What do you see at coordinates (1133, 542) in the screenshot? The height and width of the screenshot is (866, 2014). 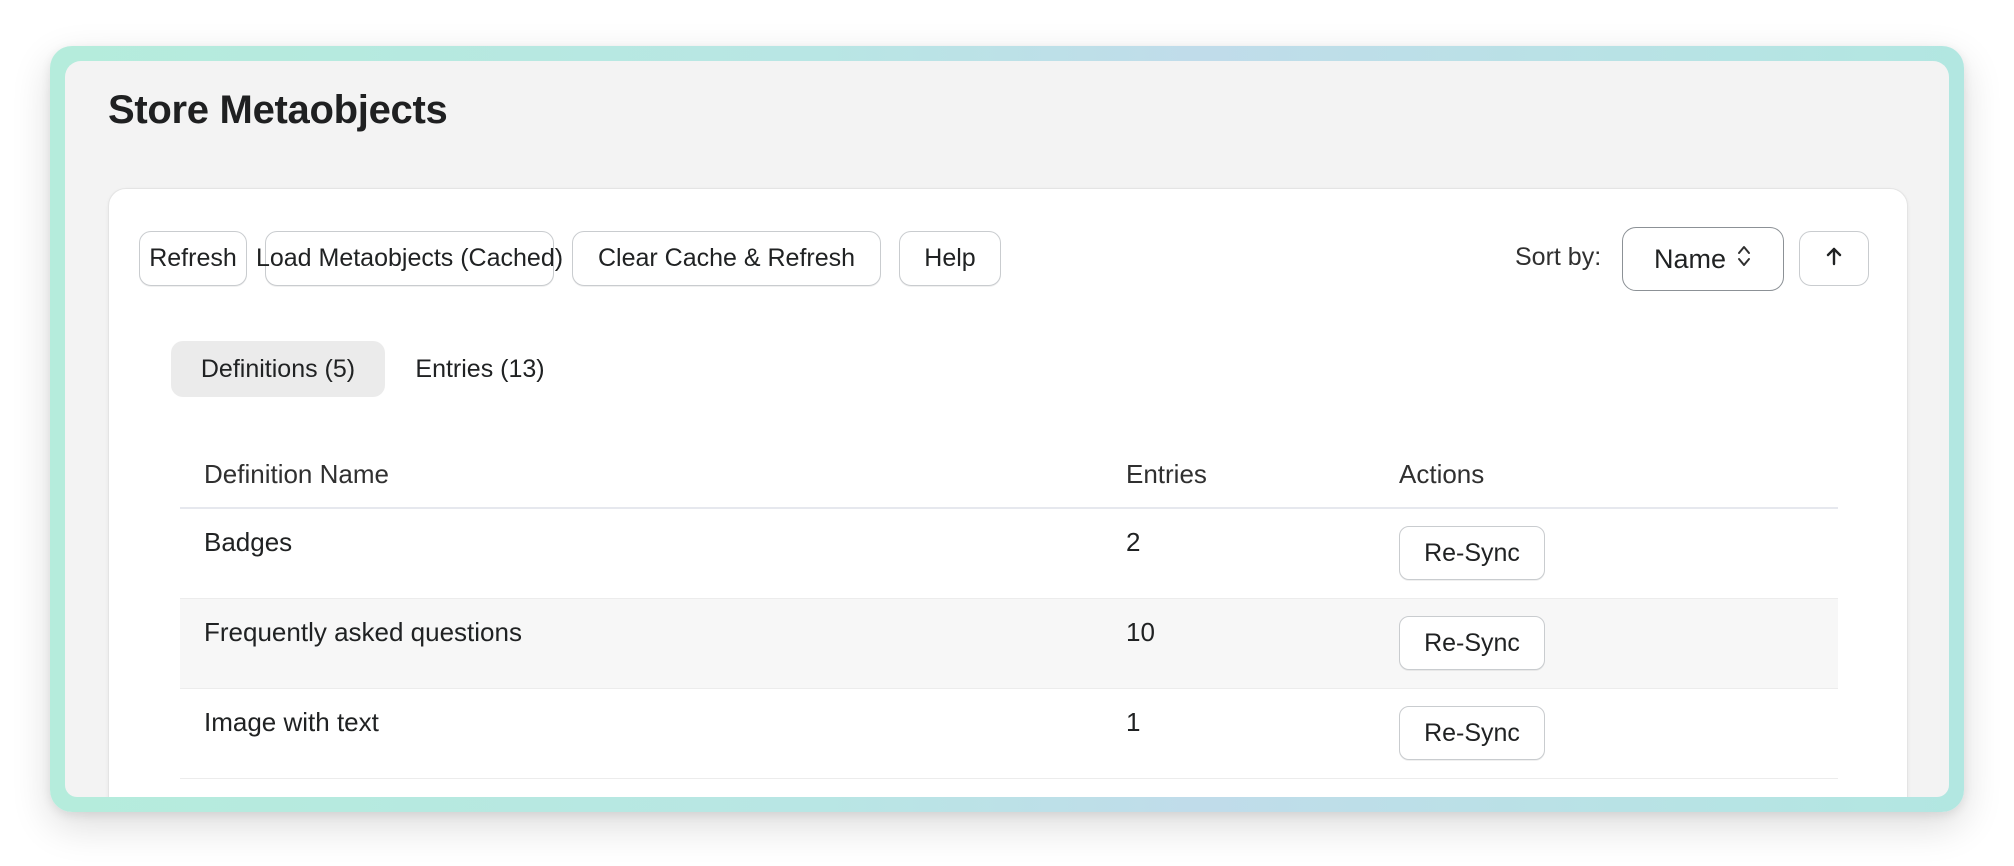 I see `entries-count-cell: 2` at bounding box center [1133, 542].